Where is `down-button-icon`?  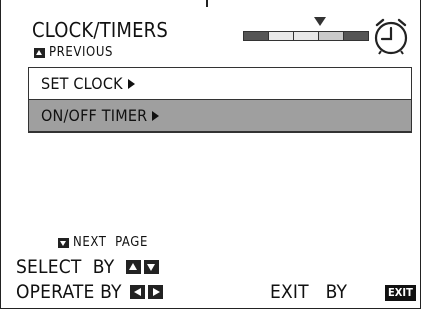 down-button-icon is located at coordinates (152, 267).